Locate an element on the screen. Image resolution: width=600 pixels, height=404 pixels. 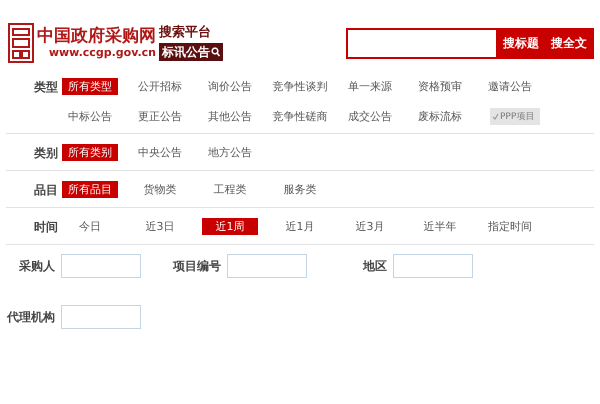
filter-label: 品目 is located at coordinates (46, 190).